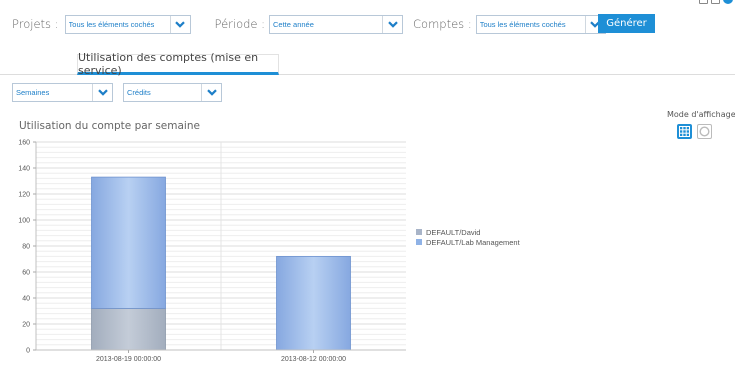 The width and height of the screenshot is (735, 365). What do you see at coordinates (111, 24) in the screenshot?
I see `projets-value: Tous les éléments cochés` at bounding box center [111, 24].